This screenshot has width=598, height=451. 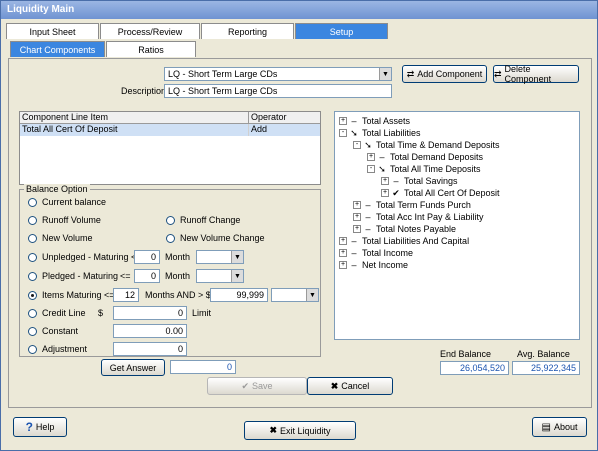 I want to click on tree-item: - ➘ Total Time & Demand Deposits, so click(x=426, y=145).